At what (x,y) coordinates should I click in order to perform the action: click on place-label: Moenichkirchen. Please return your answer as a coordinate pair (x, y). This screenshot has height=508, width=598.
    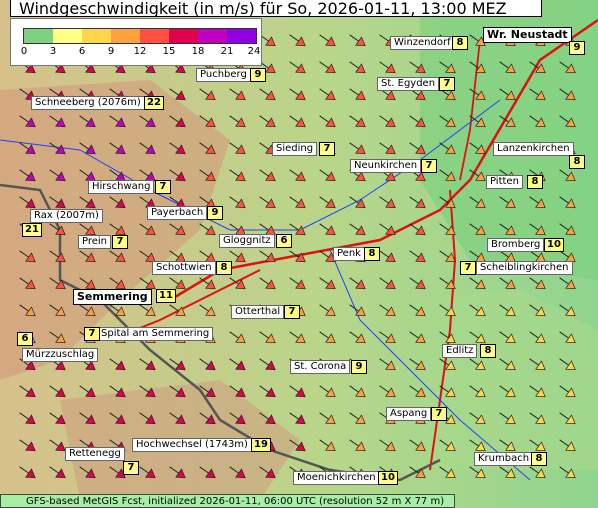
    Looking at the image, I should click on (336, 478).